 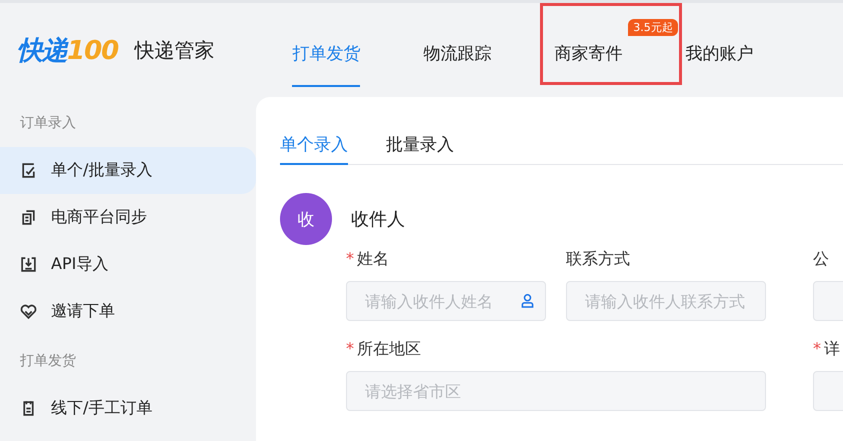 I want to click on input-field: 请选择省市区, so click(x=556, y=391).